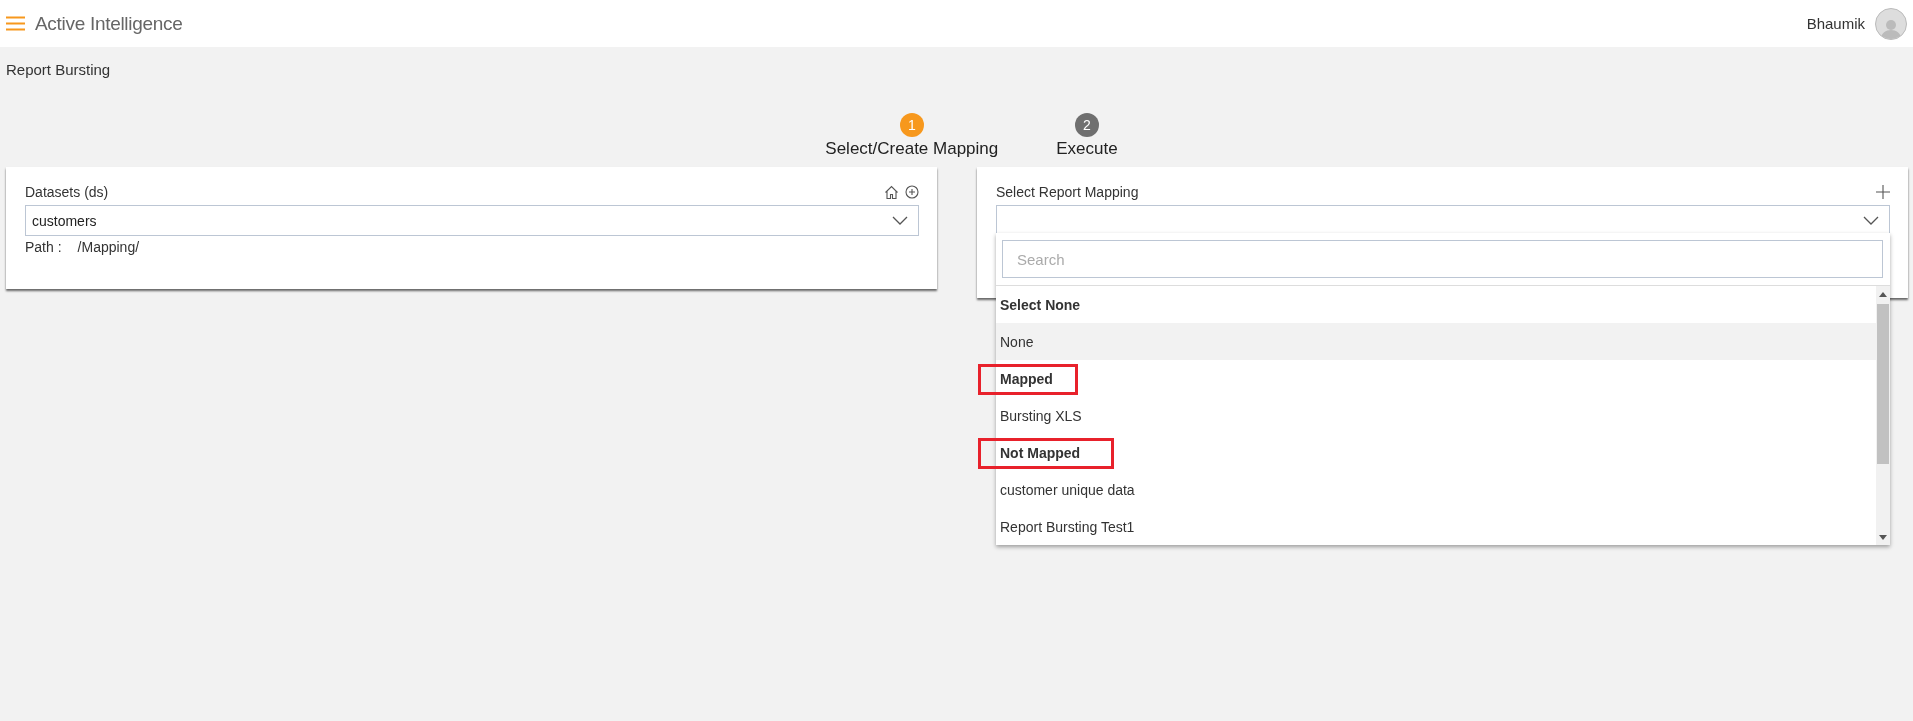  Describe the element at coordinates (108, 247) in the screenshot. I see `path-value: /Mapping/` at that location.